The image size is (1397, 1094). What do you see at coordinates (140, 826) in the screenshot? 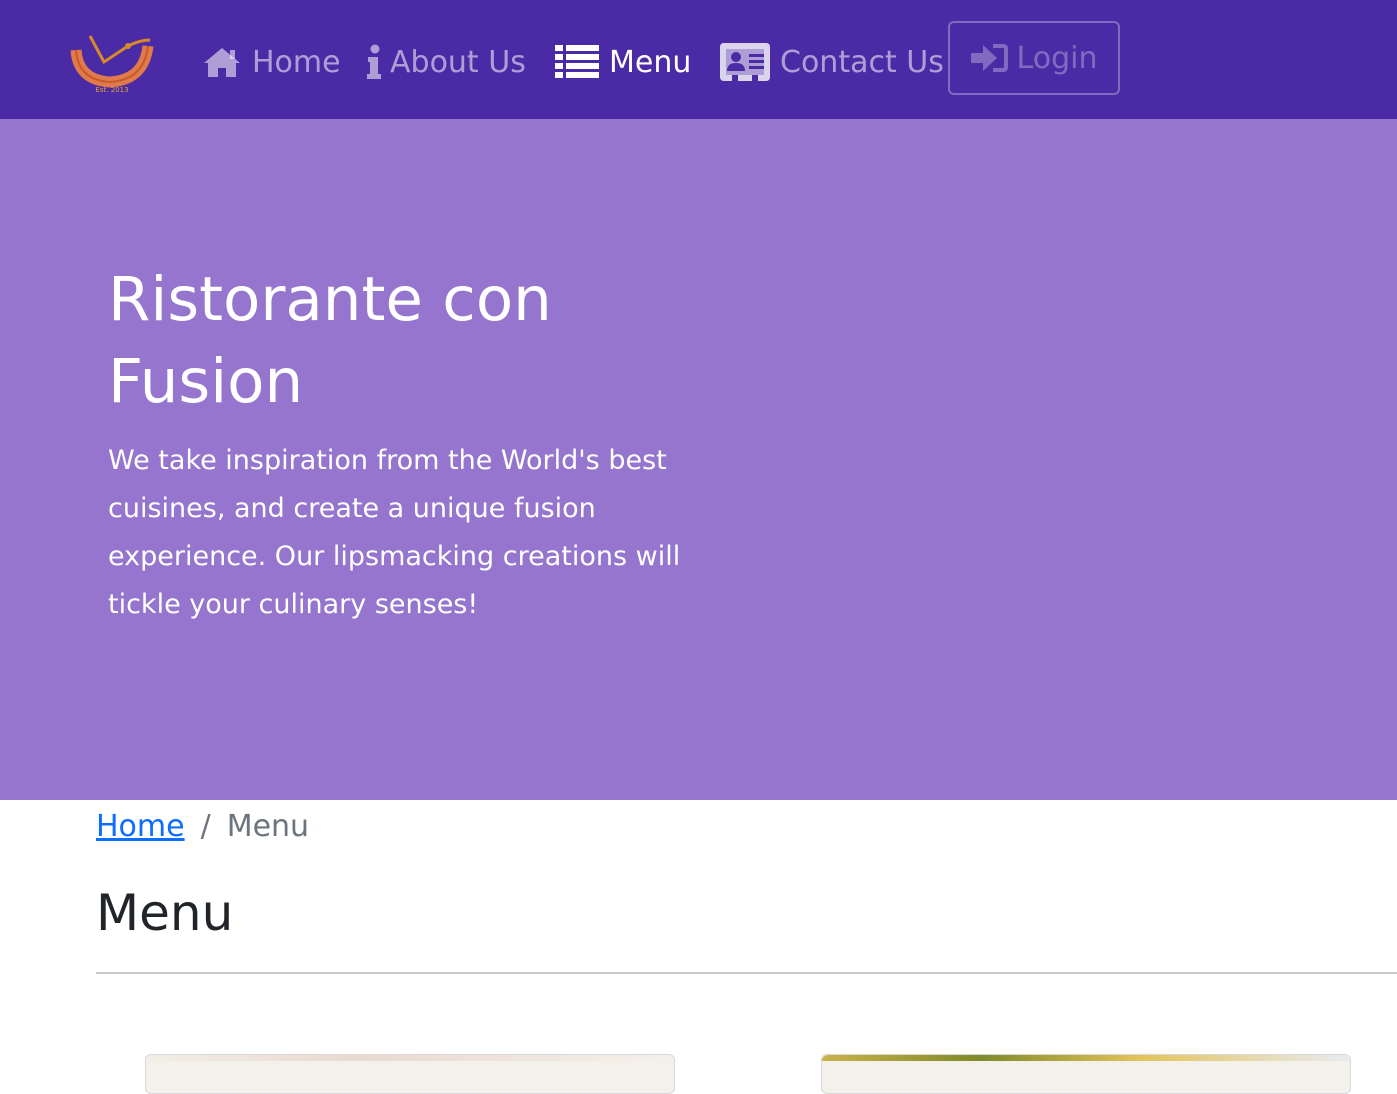
I see `breadcrumb-home-link: Home` at bounding box center [140, 826].